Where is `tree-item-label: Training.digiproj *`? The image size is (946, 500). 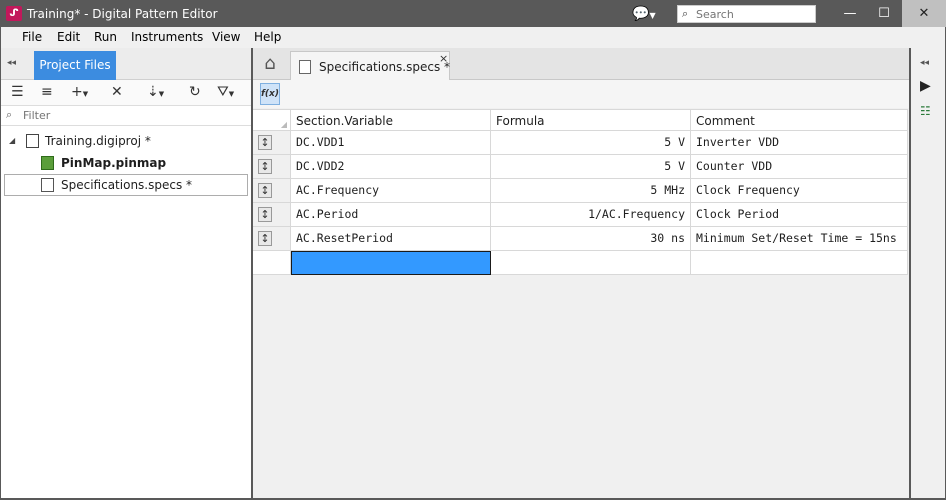 tree-item-label: Training.digiproj * is located at coordinates (98, 141).